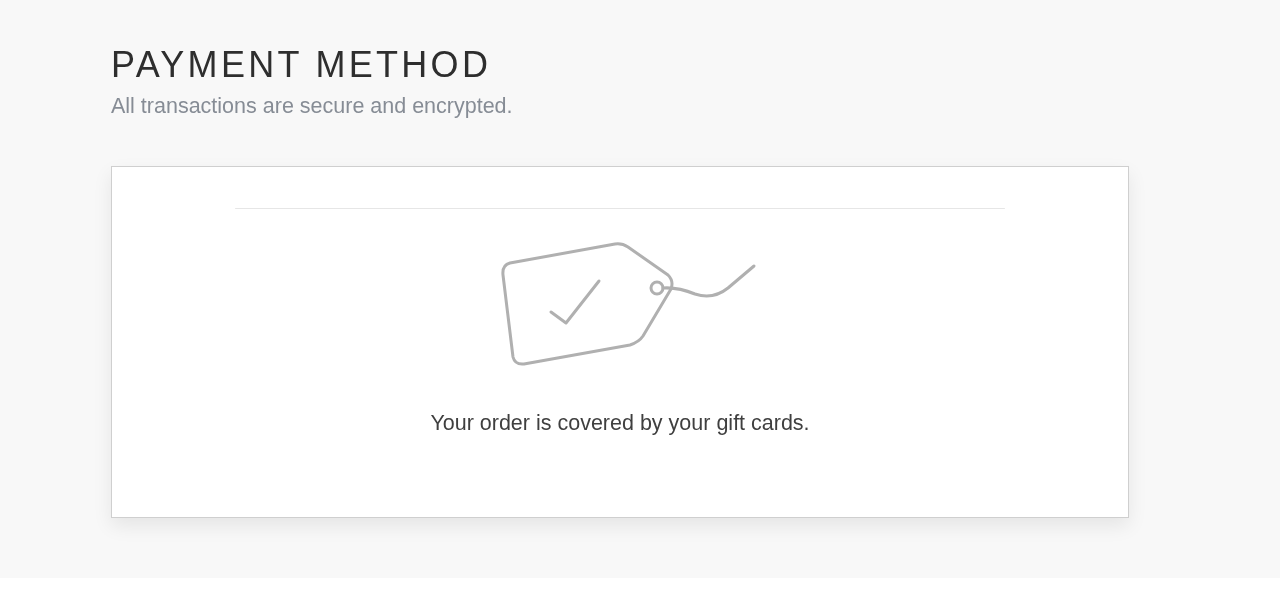 The image size is (1280, 594). I want to click on gift-card-coverage-message: Your order is covered by your gift cards., so click(620, 423).